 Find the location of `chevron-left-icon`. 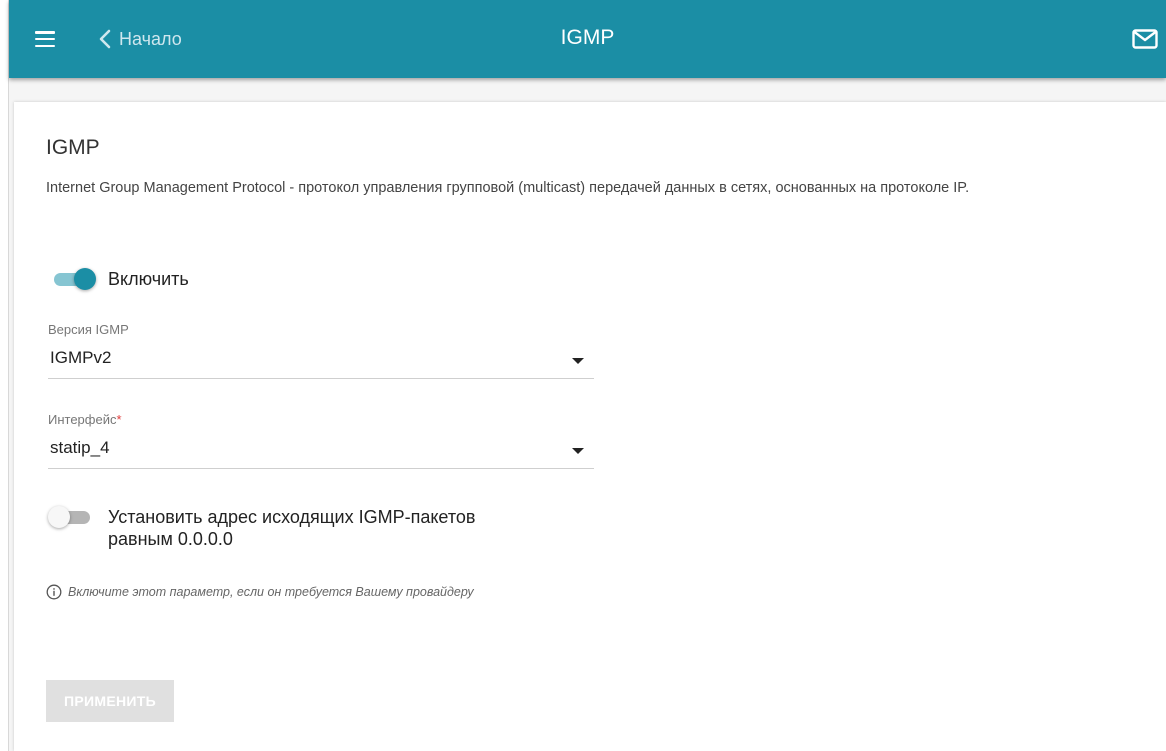

chevron-left-icon is located at coordinates (105, 39).